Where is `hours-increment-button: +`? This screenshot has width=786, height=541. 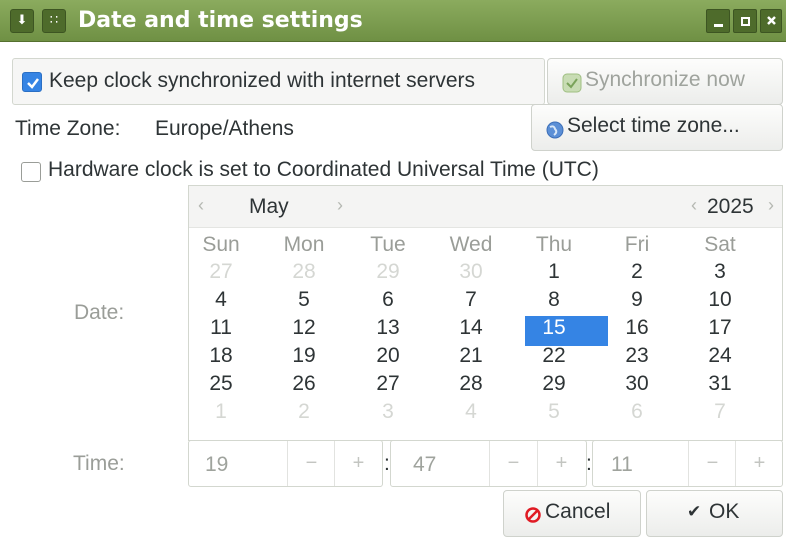 hours-increment-button: + is located at coordinates (358, 463).